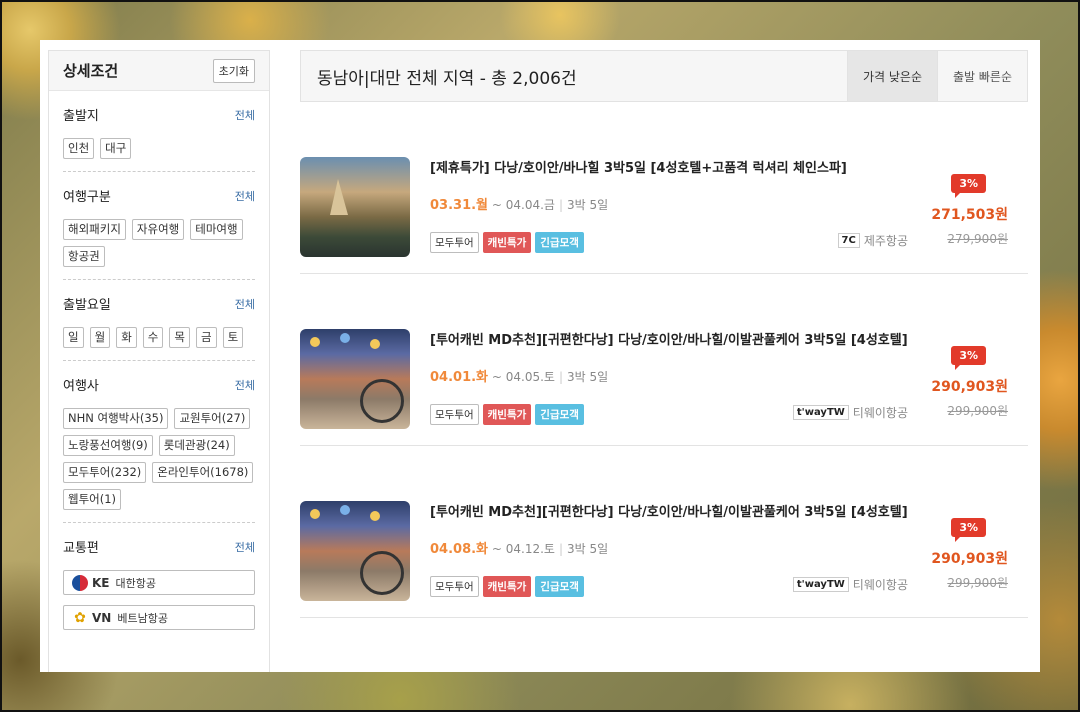 This screenshot has width=1080, height=712. I want to click on korean-air-logo-icon, so click(80, 582).